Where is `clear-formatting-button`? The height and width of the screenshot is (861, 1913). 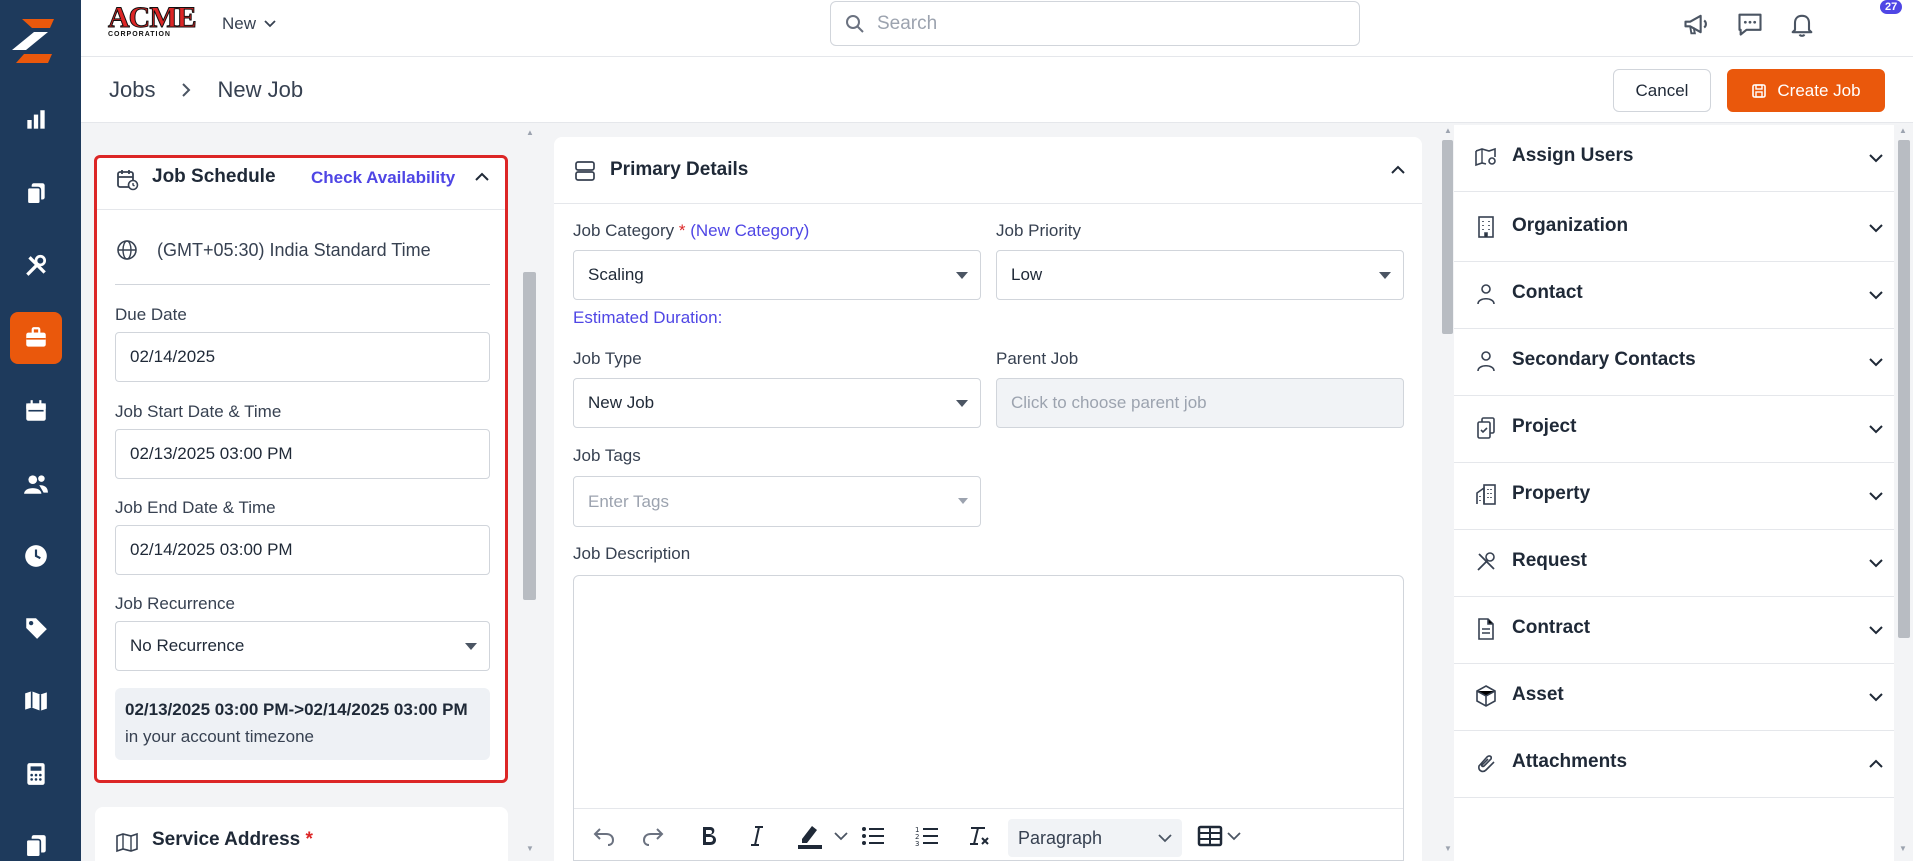 clear-formatting-button is located at coordinates (979, 836).